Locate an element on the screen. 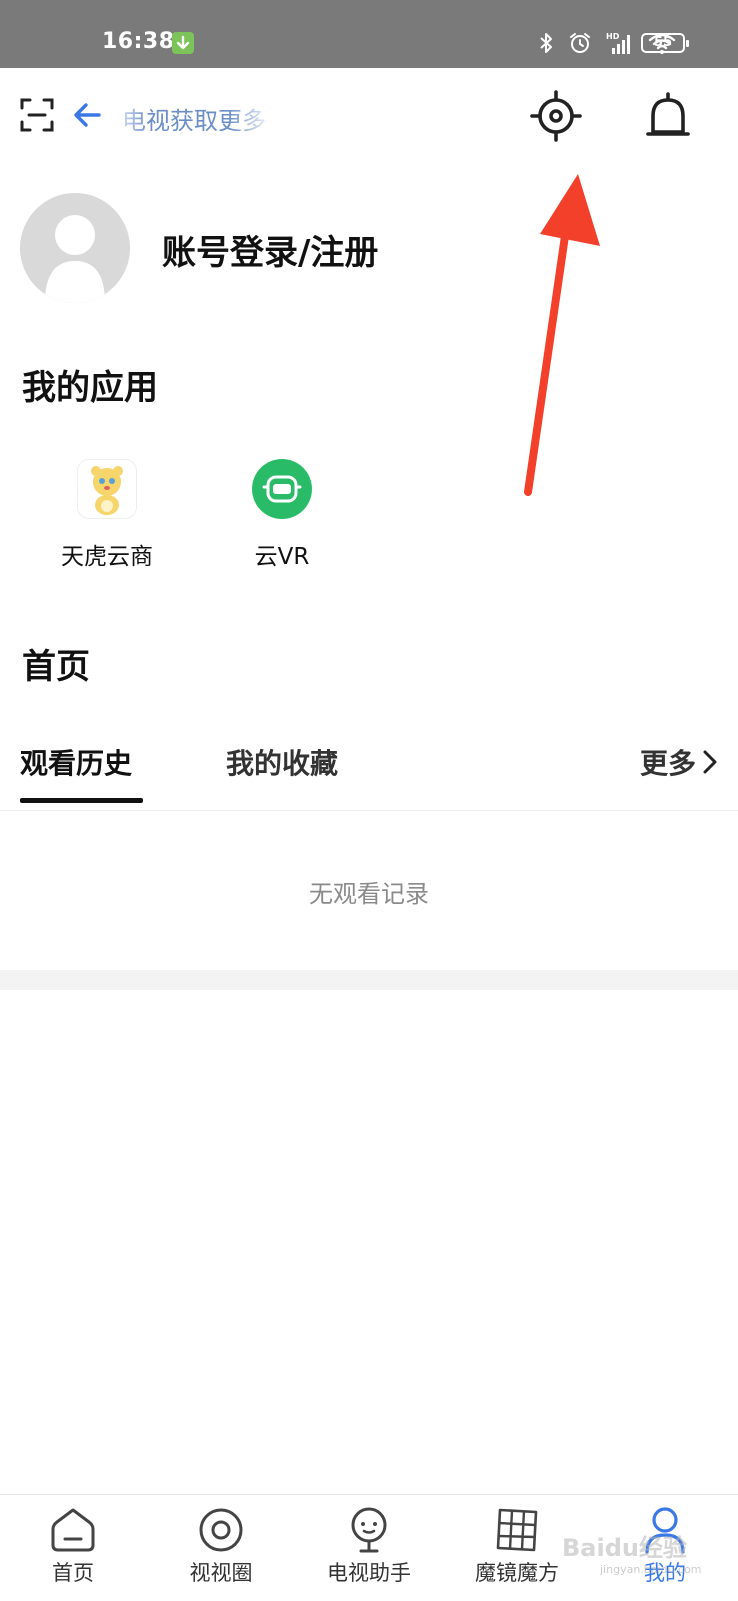  annotation-arrow is located at coordinates (562, 335).